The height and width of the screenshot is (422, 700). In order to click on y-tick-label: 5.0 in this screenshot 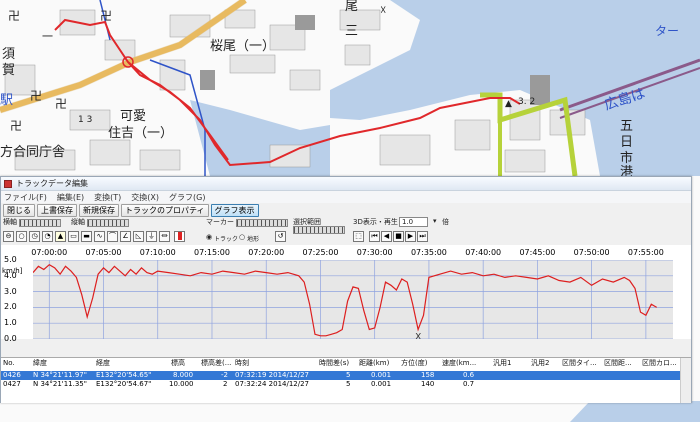, I will do `click(10, 259)`.